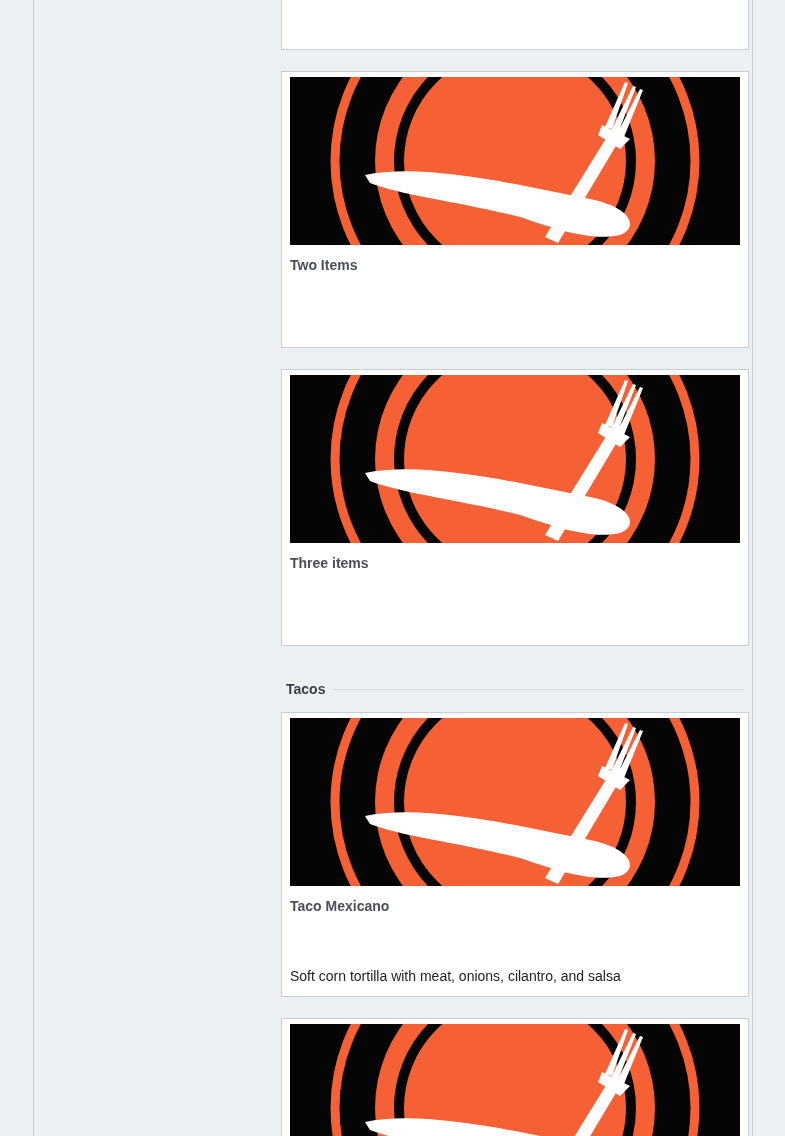 The image size is (785, 1136). I want to click on menu-item-card: Three items, so click(515, 507).